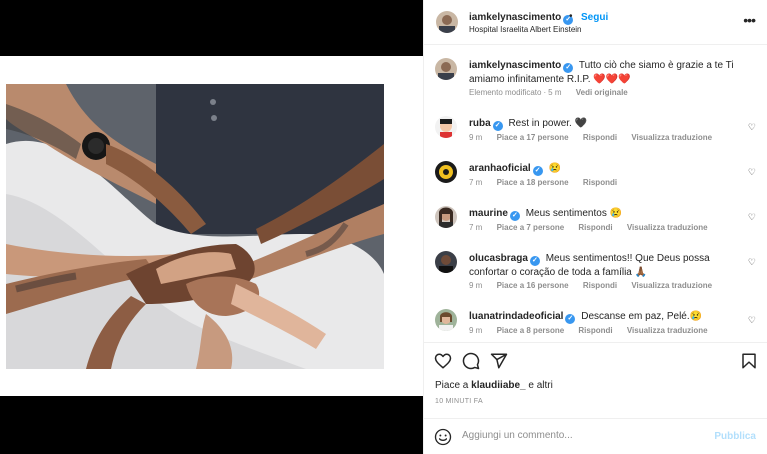  Describe the element at coordinates (521, 66) in the screenshot. I see `caption-username: iamkelynascimento ✓` at that location.